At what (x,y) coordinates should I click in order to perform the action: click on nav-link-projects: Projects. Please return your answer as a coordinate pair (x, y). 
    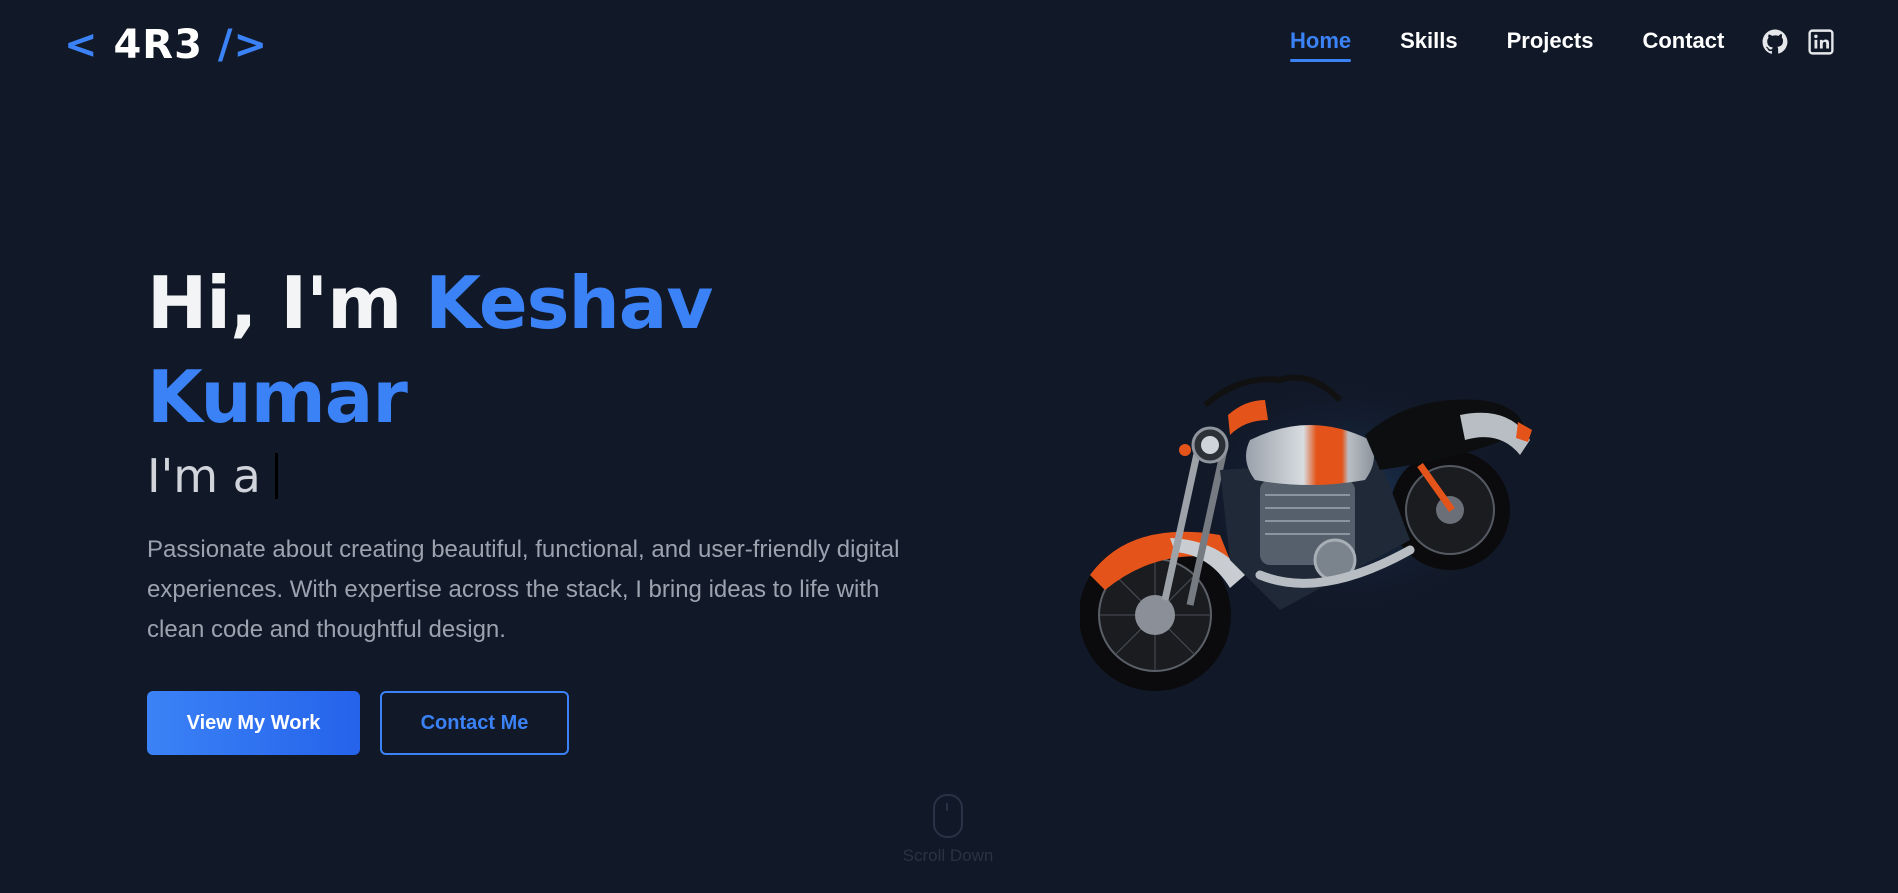
    Looking at the image, I should click on (1550, 45).